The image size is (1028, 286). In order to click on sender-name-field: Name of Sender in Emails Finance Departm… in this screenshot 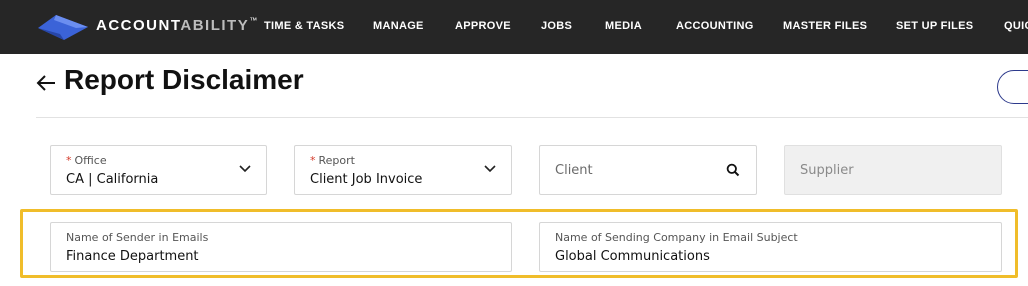, I will do `click(281, 247)`.